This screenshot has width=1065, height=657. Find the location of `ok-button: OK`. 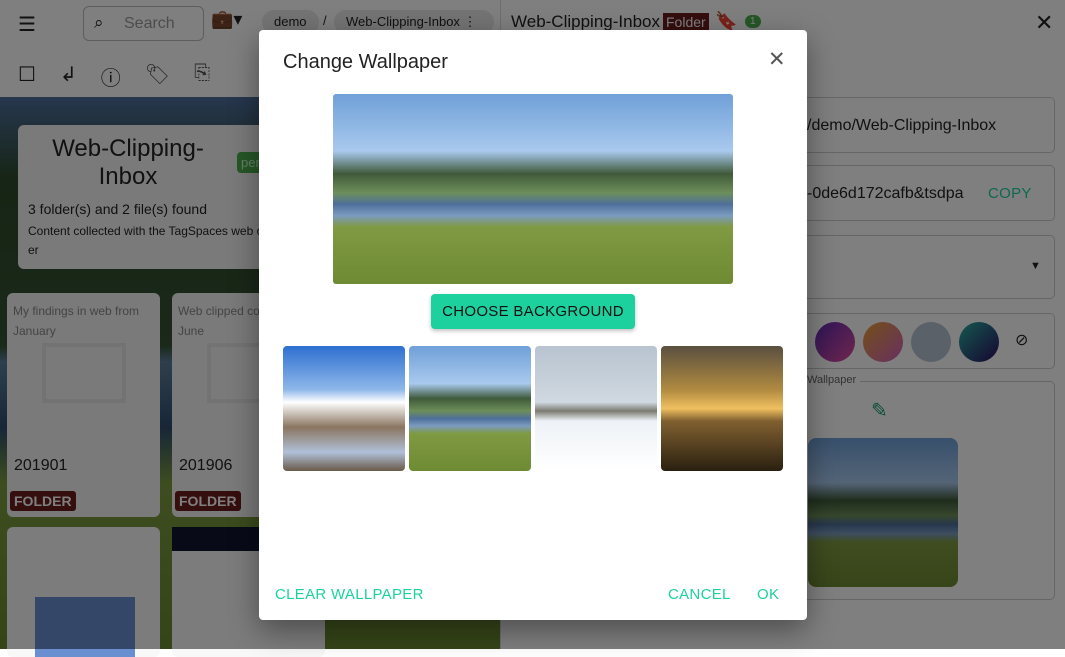

ok-button: OK is located at coordinates (768, 594).